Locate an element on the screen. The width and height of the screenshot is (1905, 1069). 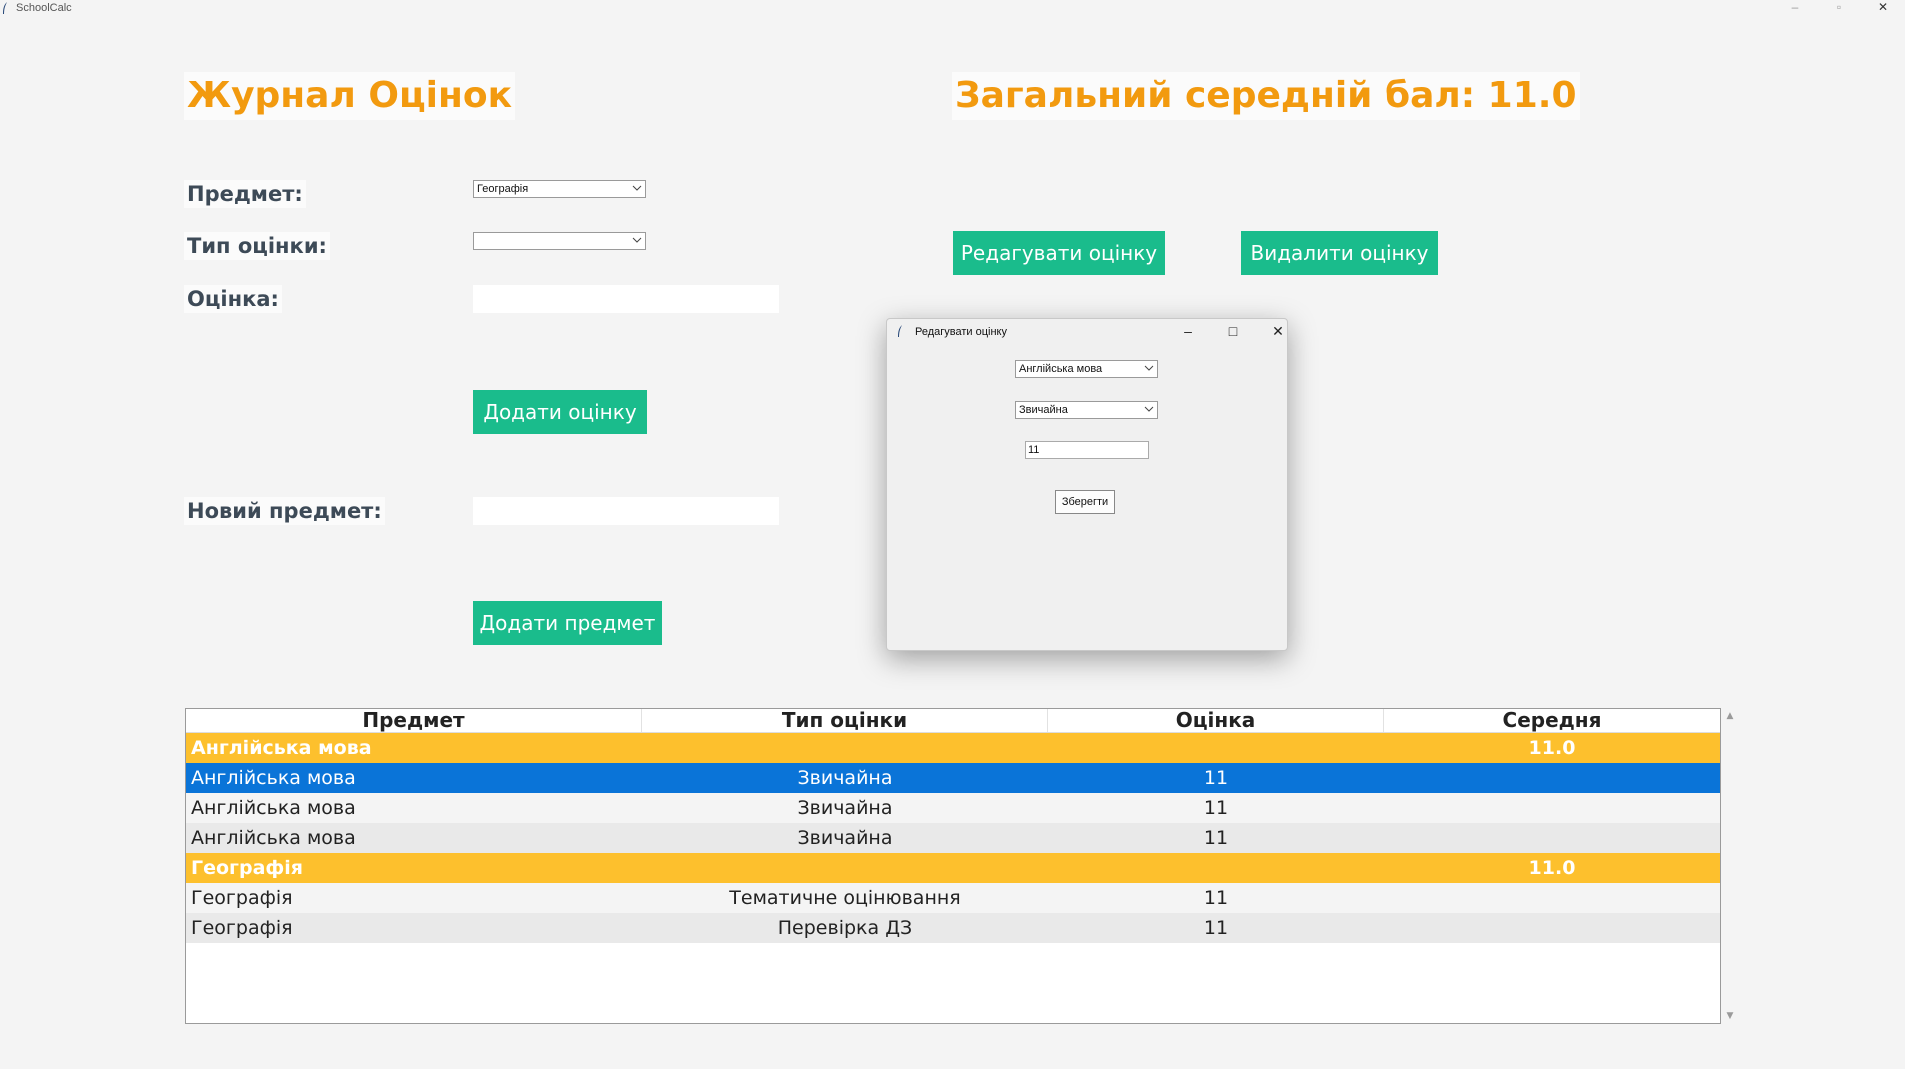
dialog-type-select: Звичайна is located at coordinates (1086, 410).